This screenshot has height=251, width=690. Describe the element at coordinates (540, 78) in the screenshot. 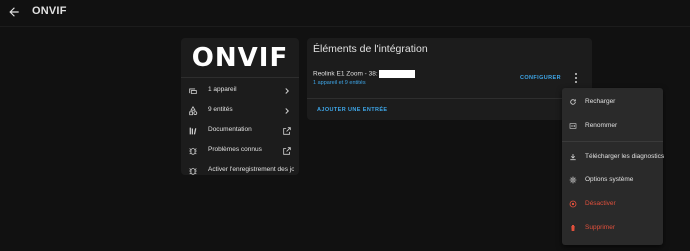

I see `configure-button: CONFIGURER` at that location.